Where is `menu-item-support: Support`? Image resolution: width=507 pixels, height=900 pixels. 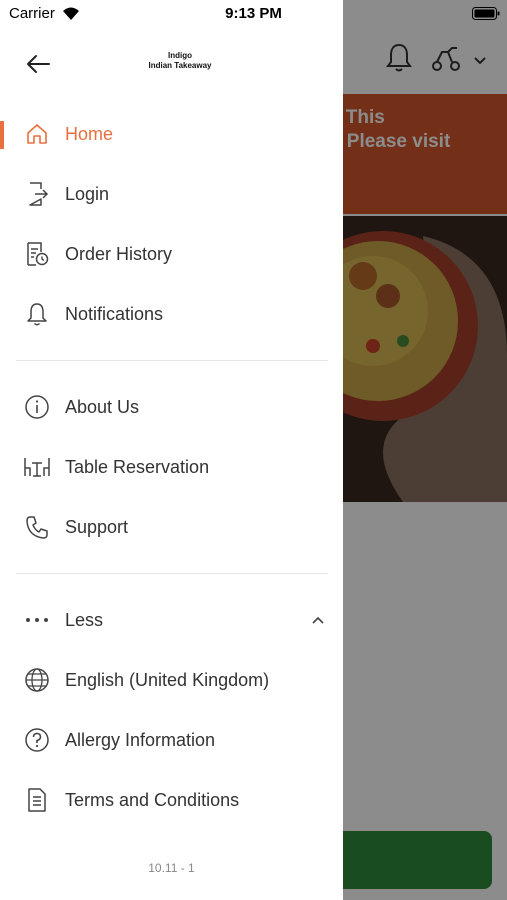 menu-item-support: Support is located at coordinates (171, 527).